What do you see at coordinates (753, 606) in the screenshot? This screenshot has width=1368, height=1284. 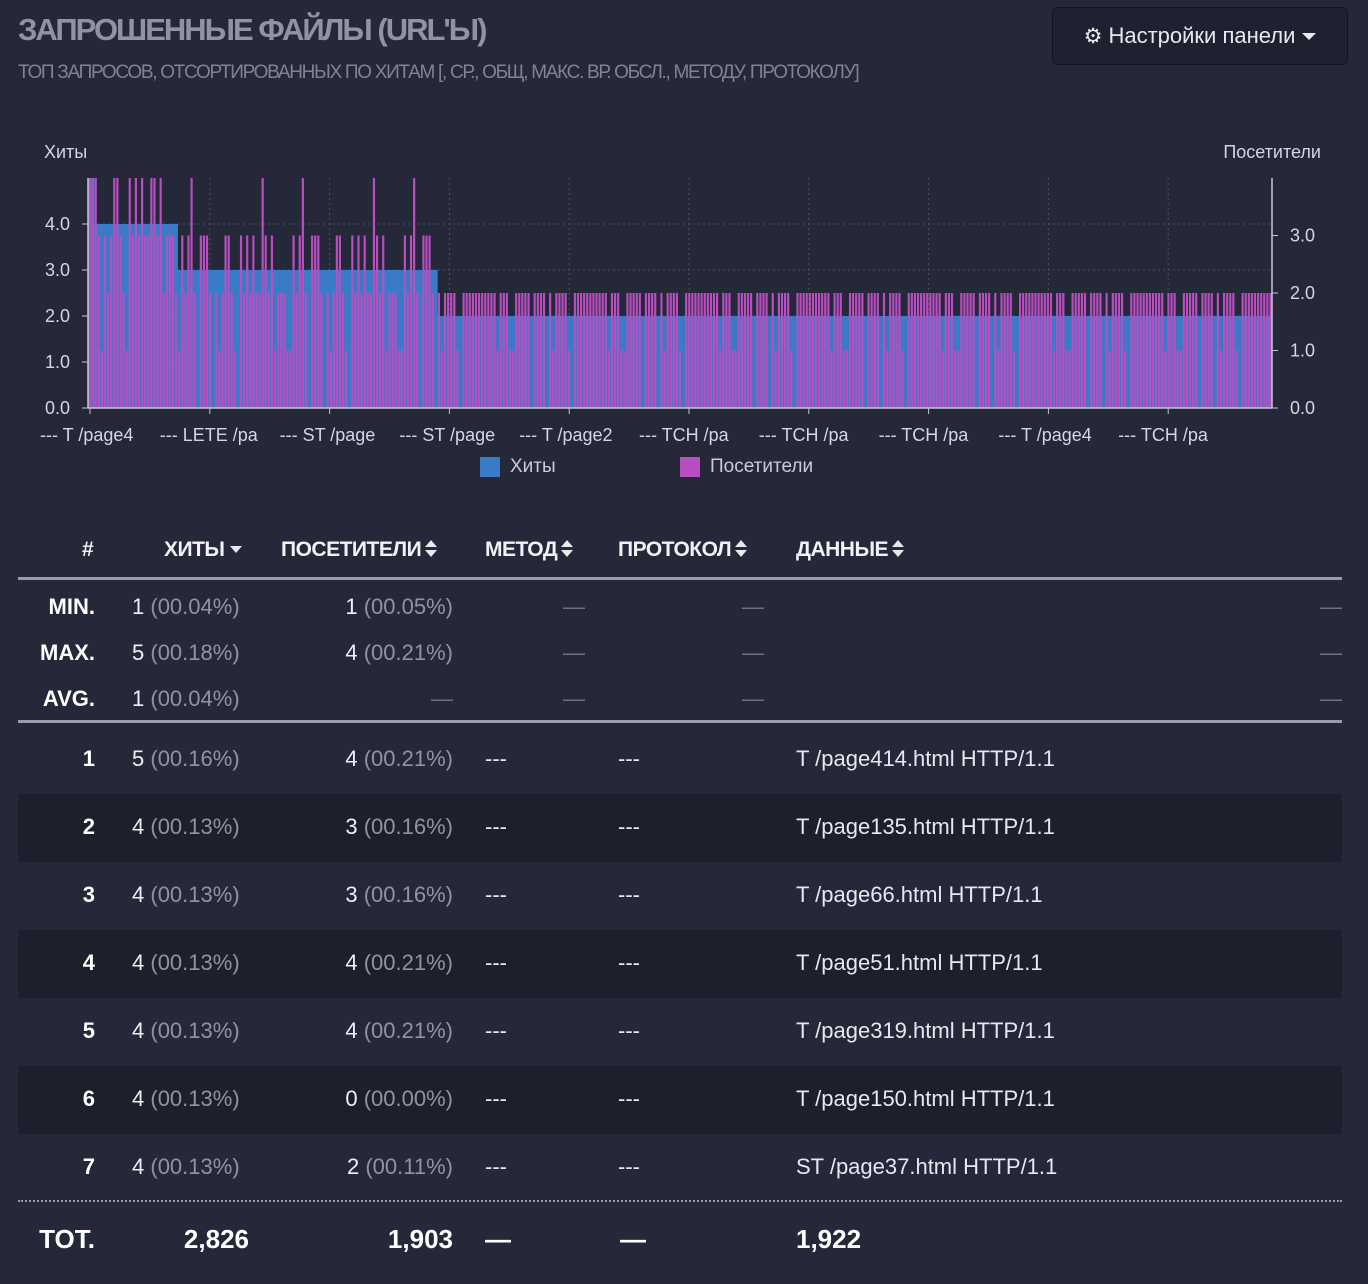 I see `stats-protocol: —` at bounding box center [753, 606].